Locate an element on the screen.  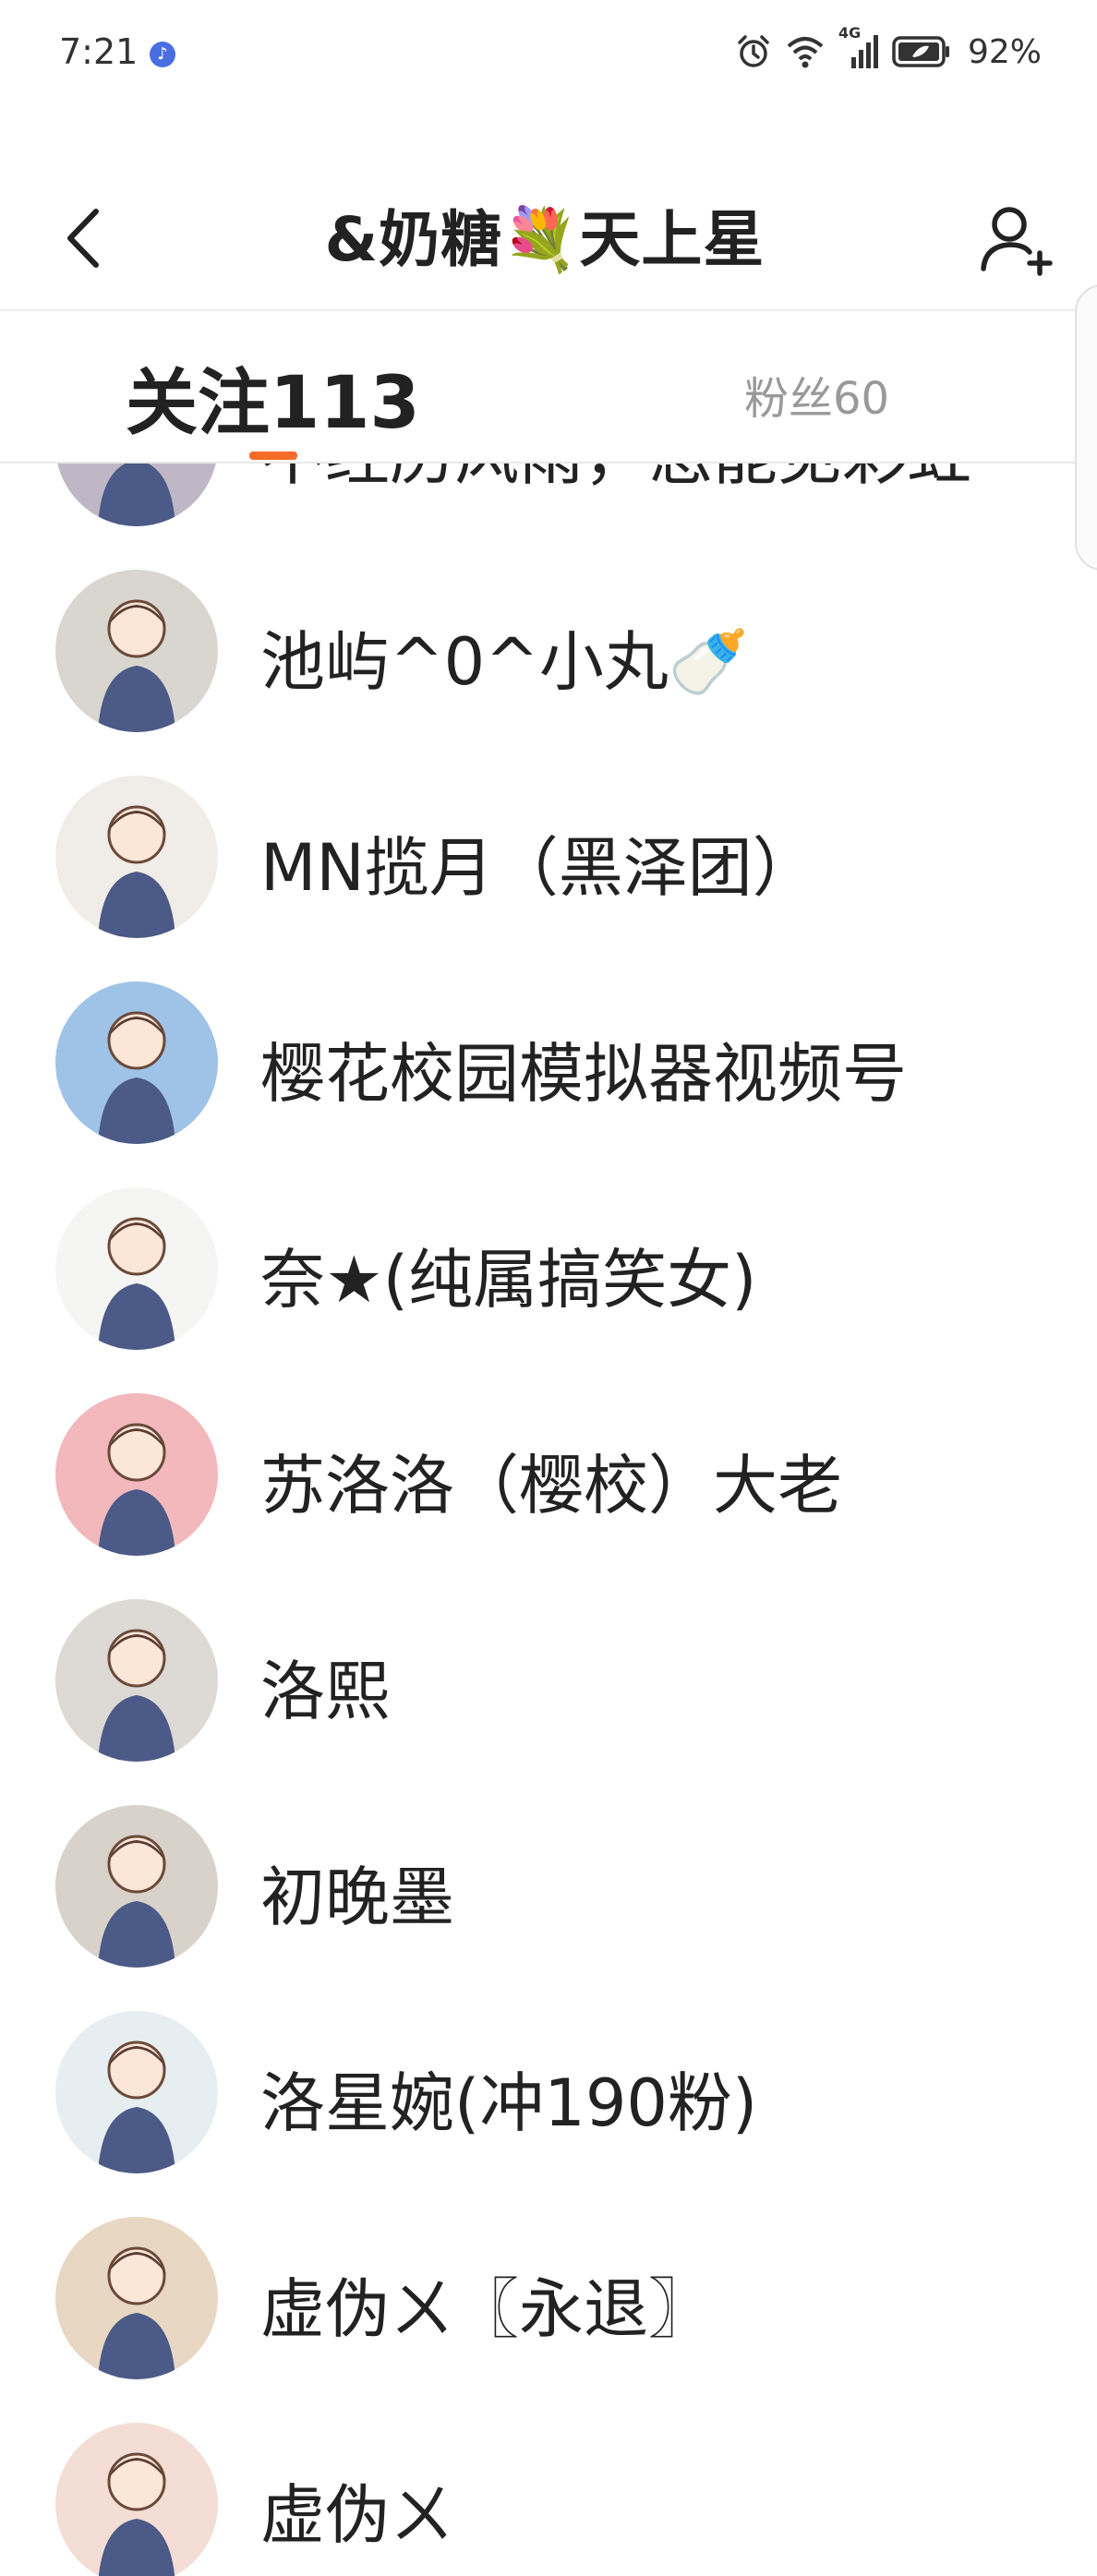
wifi-icon is located at coordinates (805, 51).